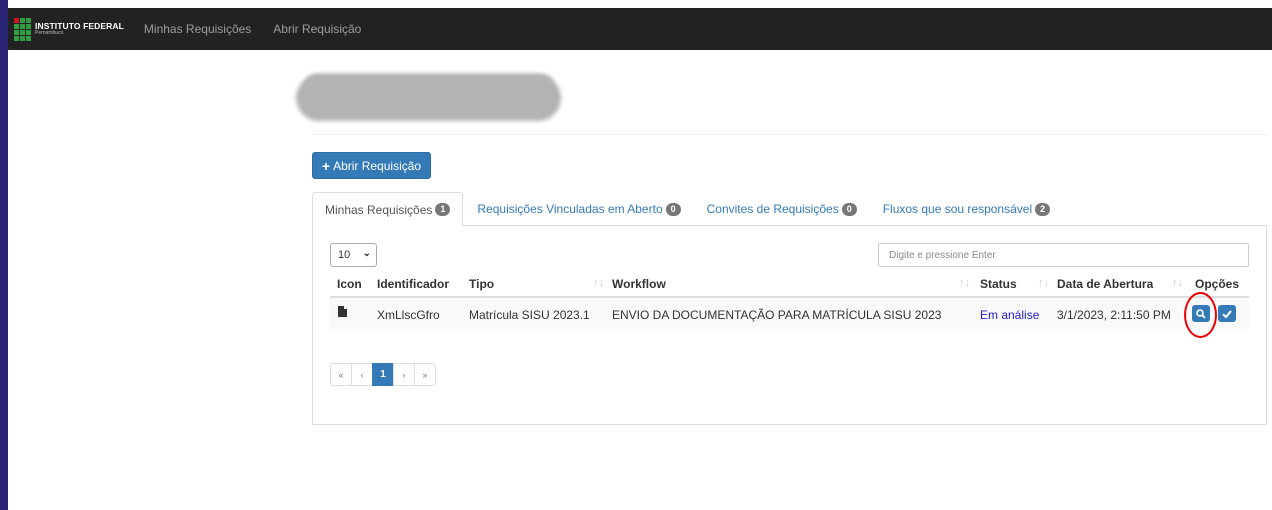 The height and width of the screenshot is (510, 1272). What do you see at coordinates (1063, 255) in the screenshot?
I see `search-input` at bounding box center [1063, 255].